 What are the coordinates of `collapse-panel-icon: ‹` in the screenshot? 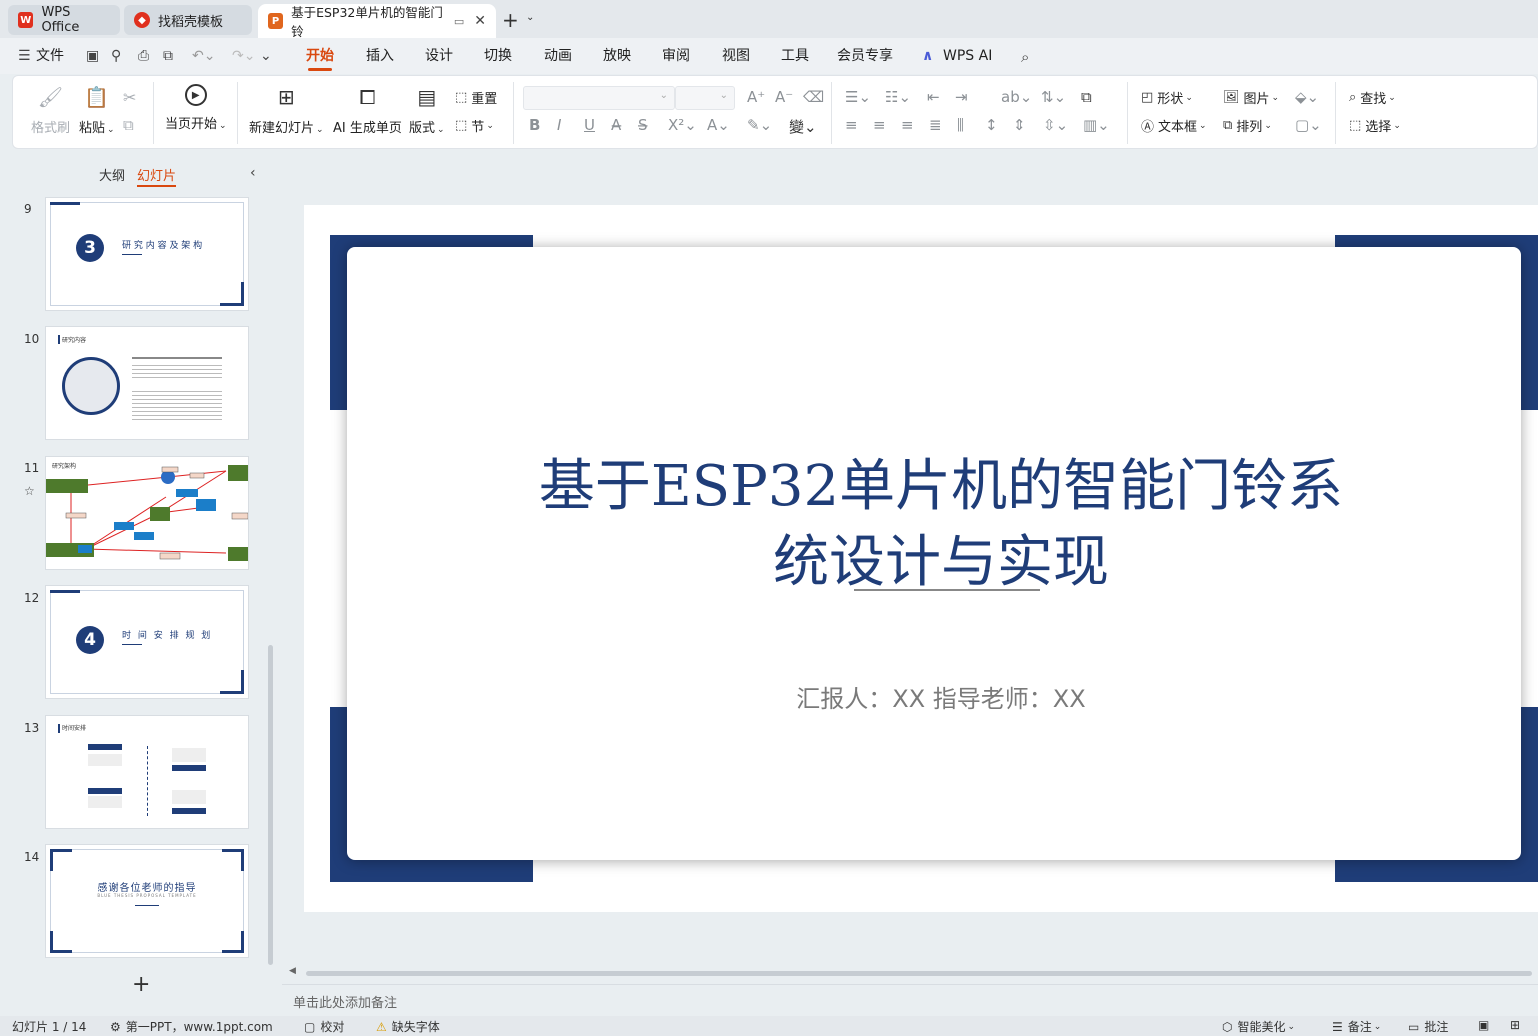 It's located at (253, 173).